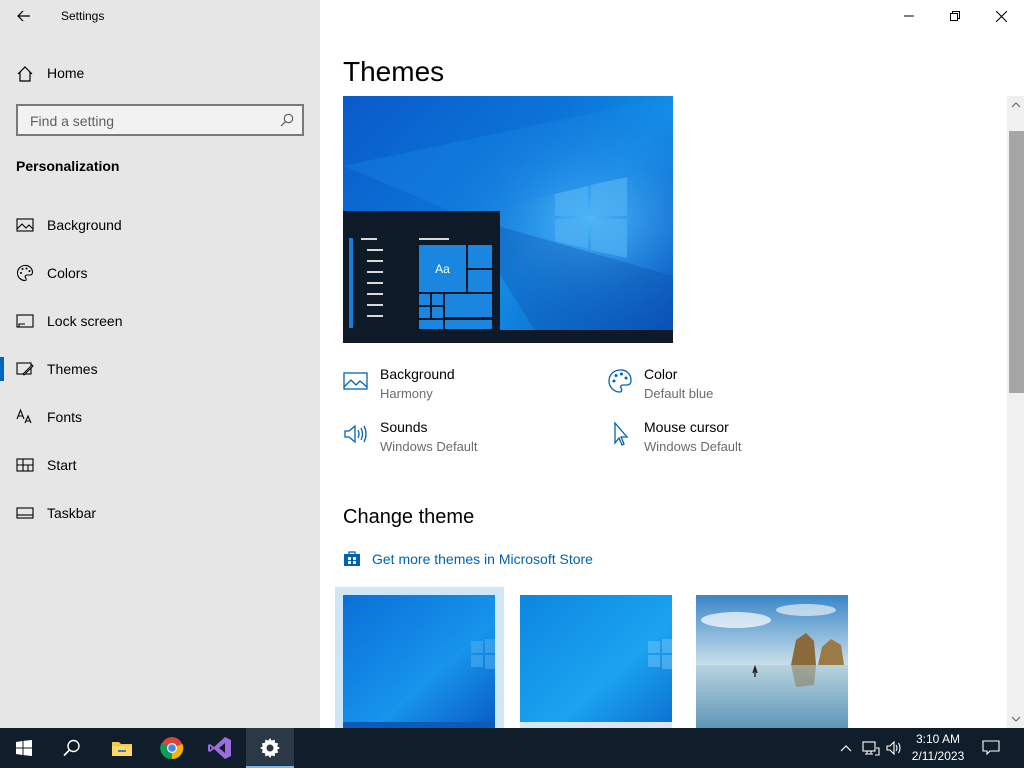  I want to click on sidebar-item-lock-screen: Lock screen, so click(160, 321).